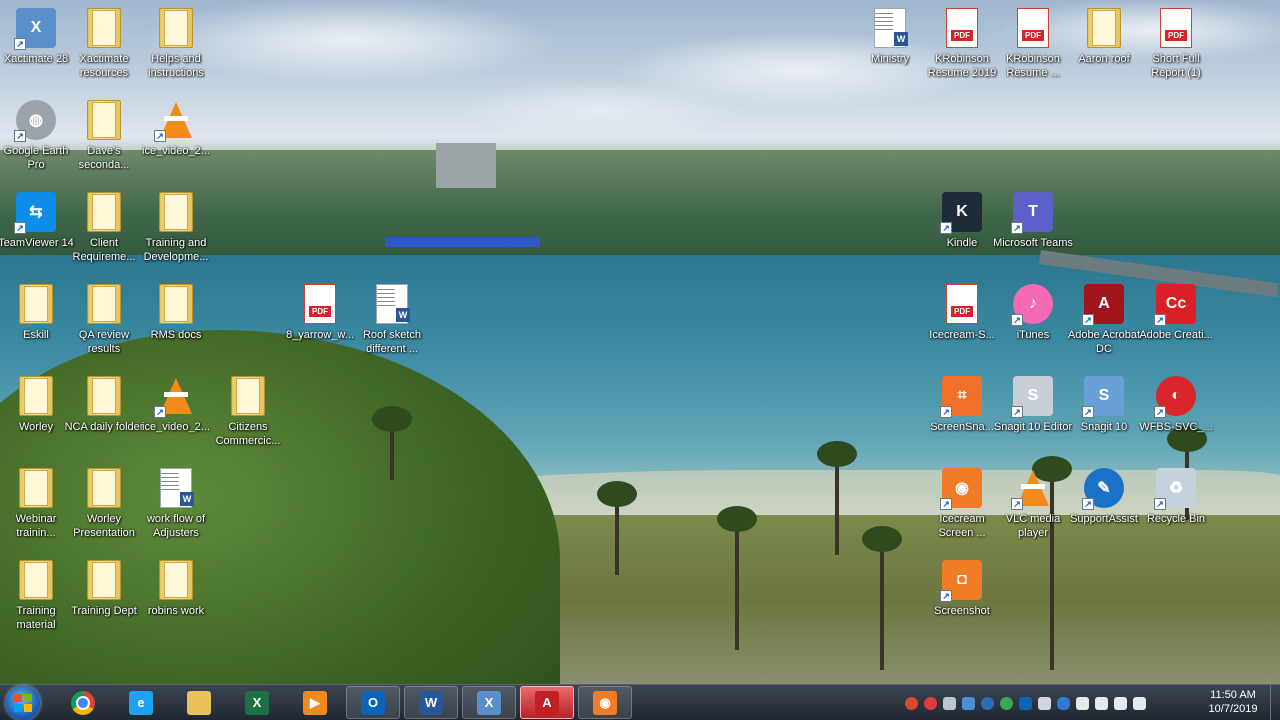 The image size is (1280, 720). What do you see at coordinates (547, 702) in the screenshot?
I see `taskbar-acrobat-button: A` at bounding box center [547, 702].